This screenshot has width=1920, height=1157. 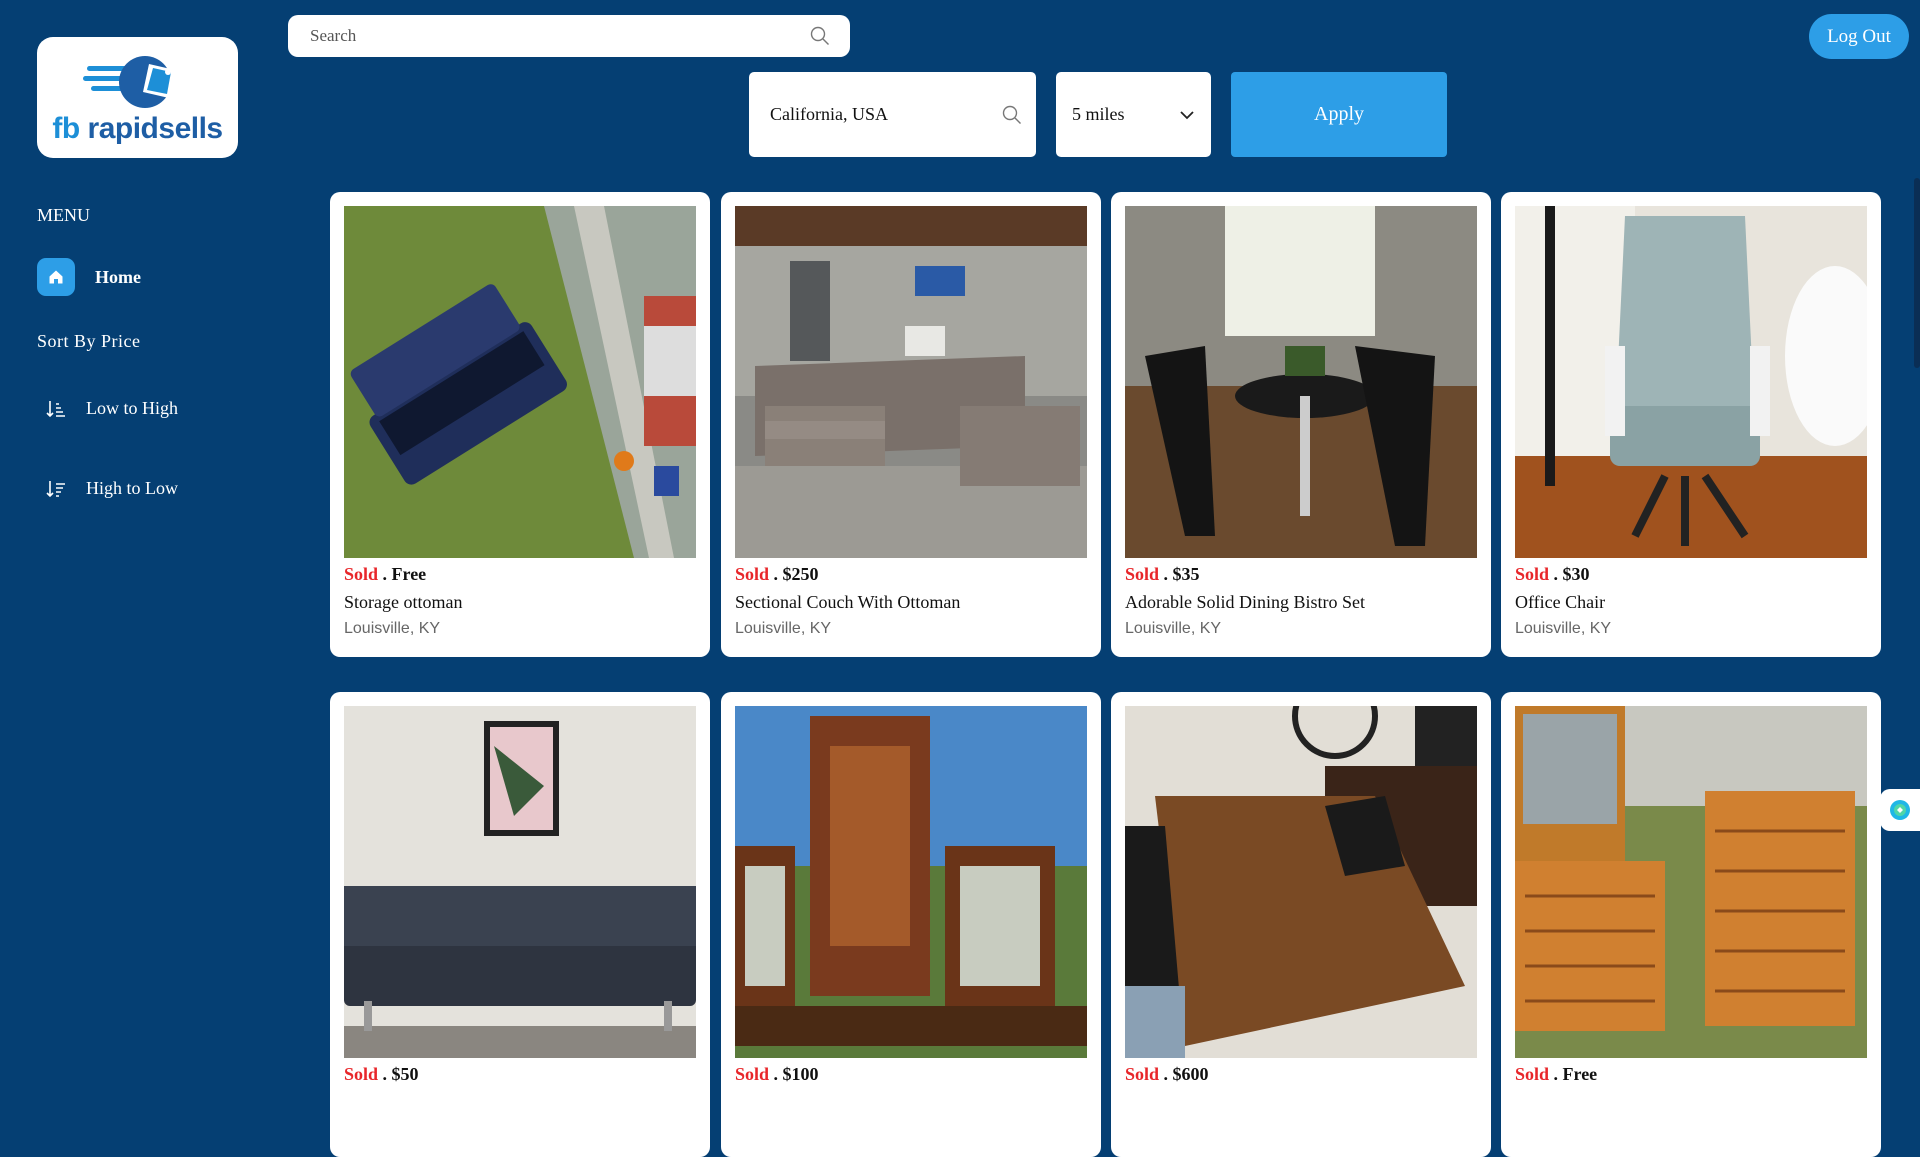 What do you see at coordinates (1098, 114) in the screenshot?
I see `radius-value: 5 miles` at bounding box center [1098, 114].